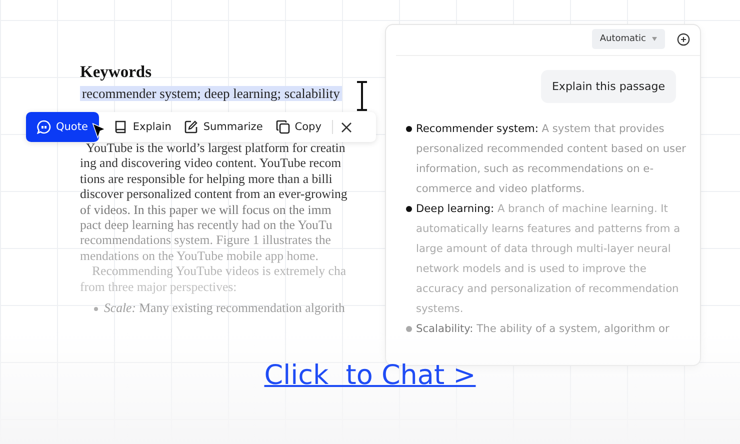 The height and width of the screenshot is (444, 740). What do you see at coordinates (121, 127) in the screenshot?
I see `book-icon` at bounding box center [121, 127].